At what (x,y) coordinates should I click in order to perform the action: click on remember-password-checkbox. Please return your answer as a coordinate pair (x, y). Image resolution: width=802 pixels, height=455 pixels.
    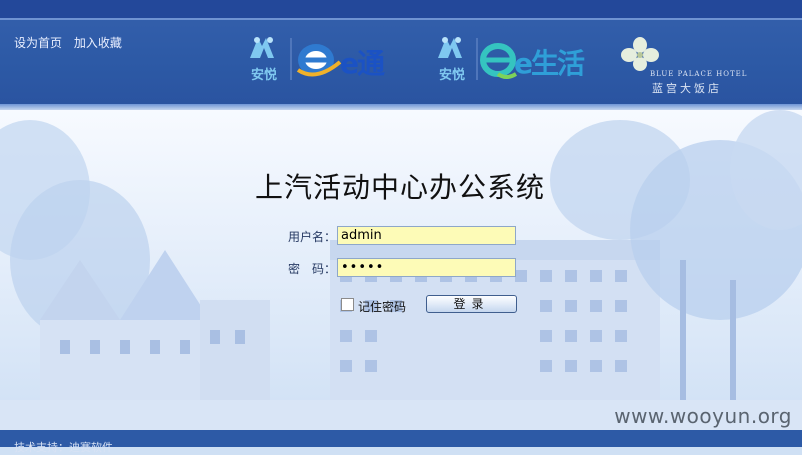
    Looking at the image, I should click on (347, 304).